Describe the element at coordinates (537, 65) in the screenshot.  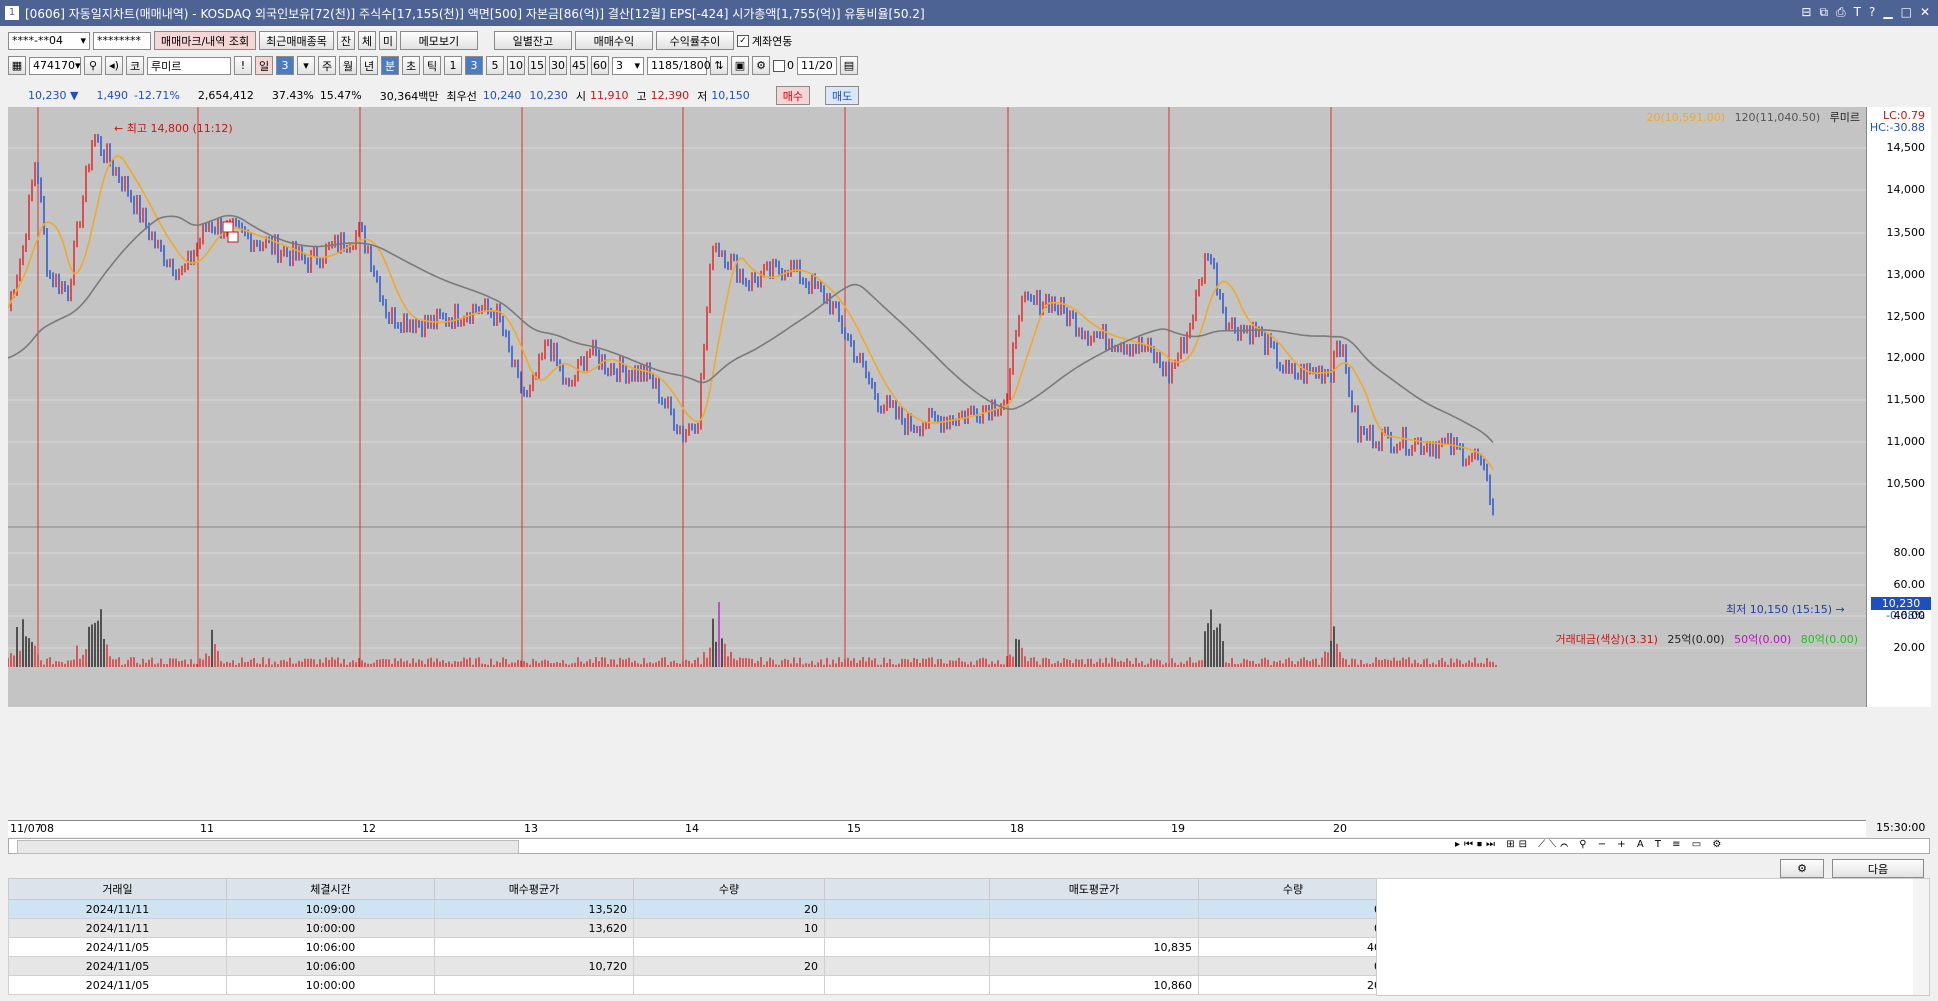
I see `interval-15-button: 15` at that location.